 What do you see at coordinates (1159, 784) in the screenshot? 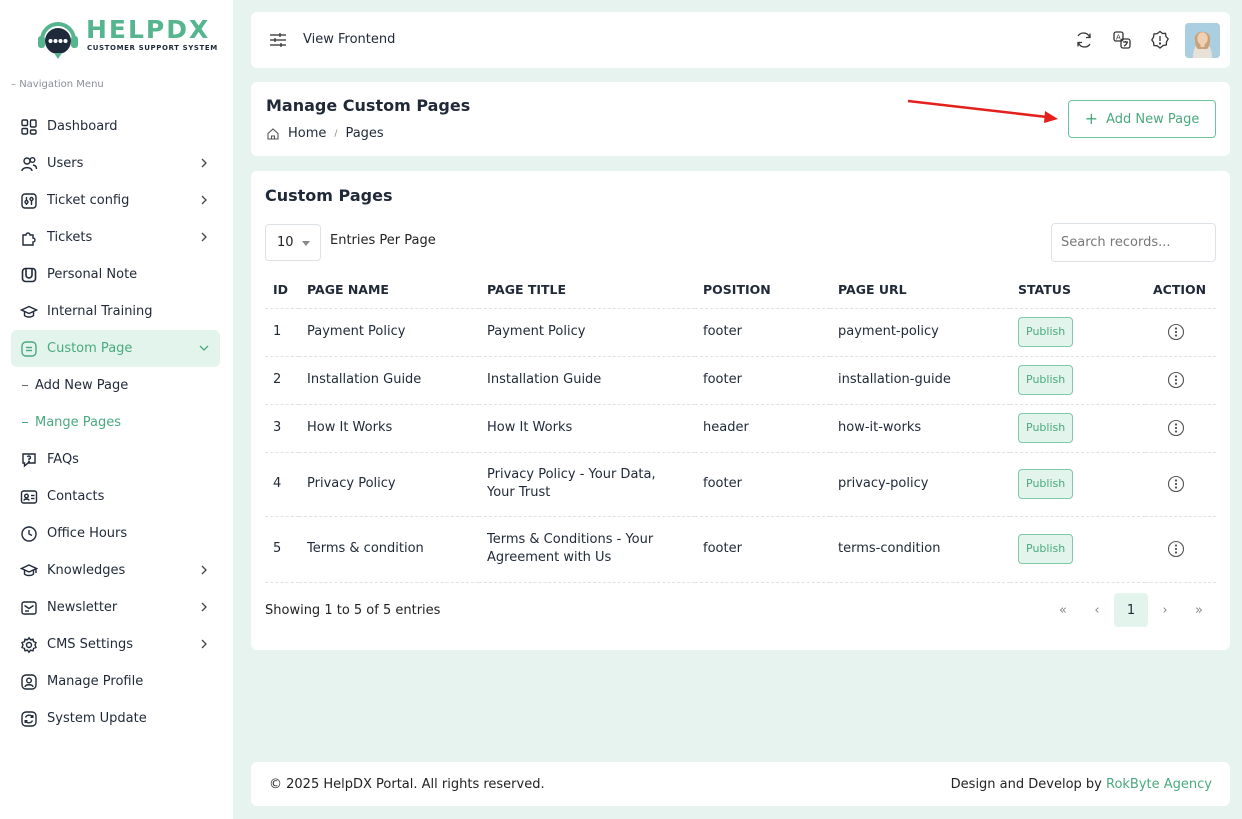
I see `agency-link: RokByte Agency` at bounding box center [1159, 784].